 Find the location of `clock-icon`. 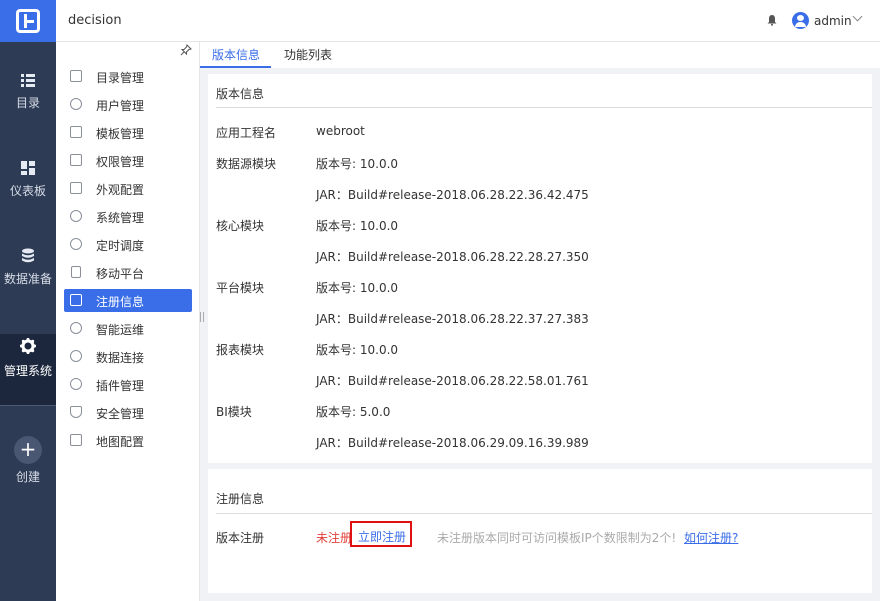

clock-icon is located at coordinates (76, 244).